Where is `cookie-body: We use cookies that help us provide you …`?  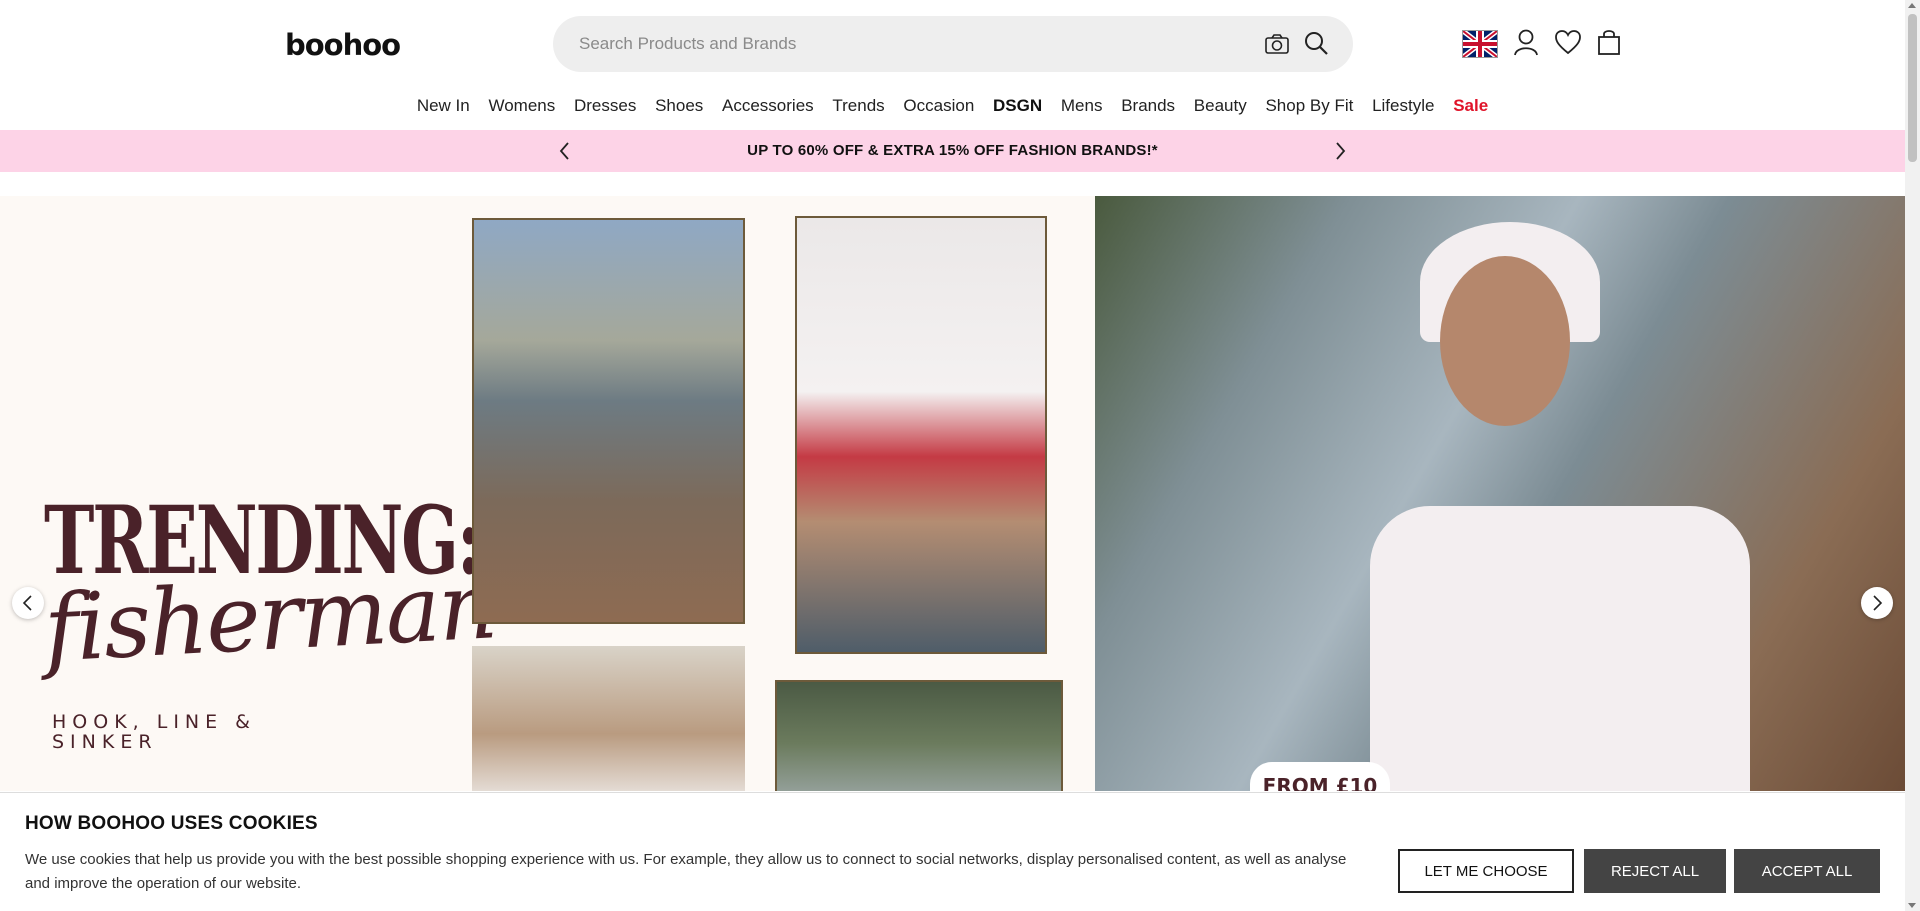
cookie-body: We use cookies that help us provide you … is located at coordinates (686, 871).